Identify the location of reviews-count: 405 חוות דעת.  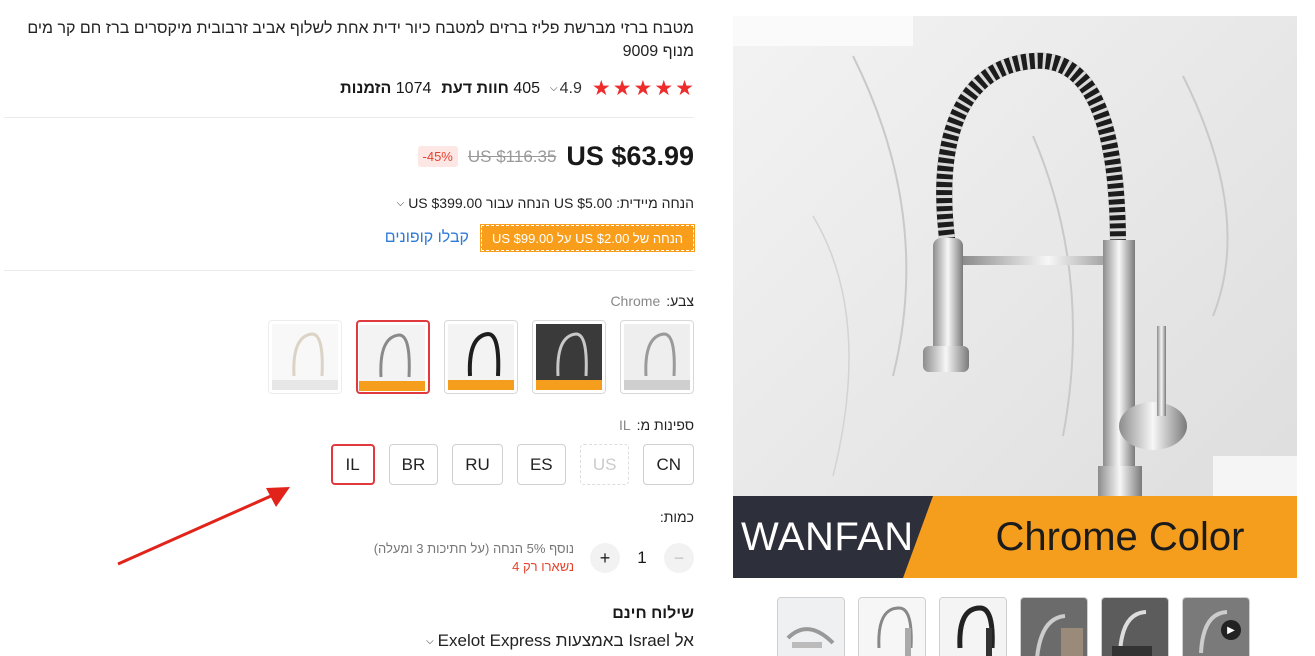
(490, 89).